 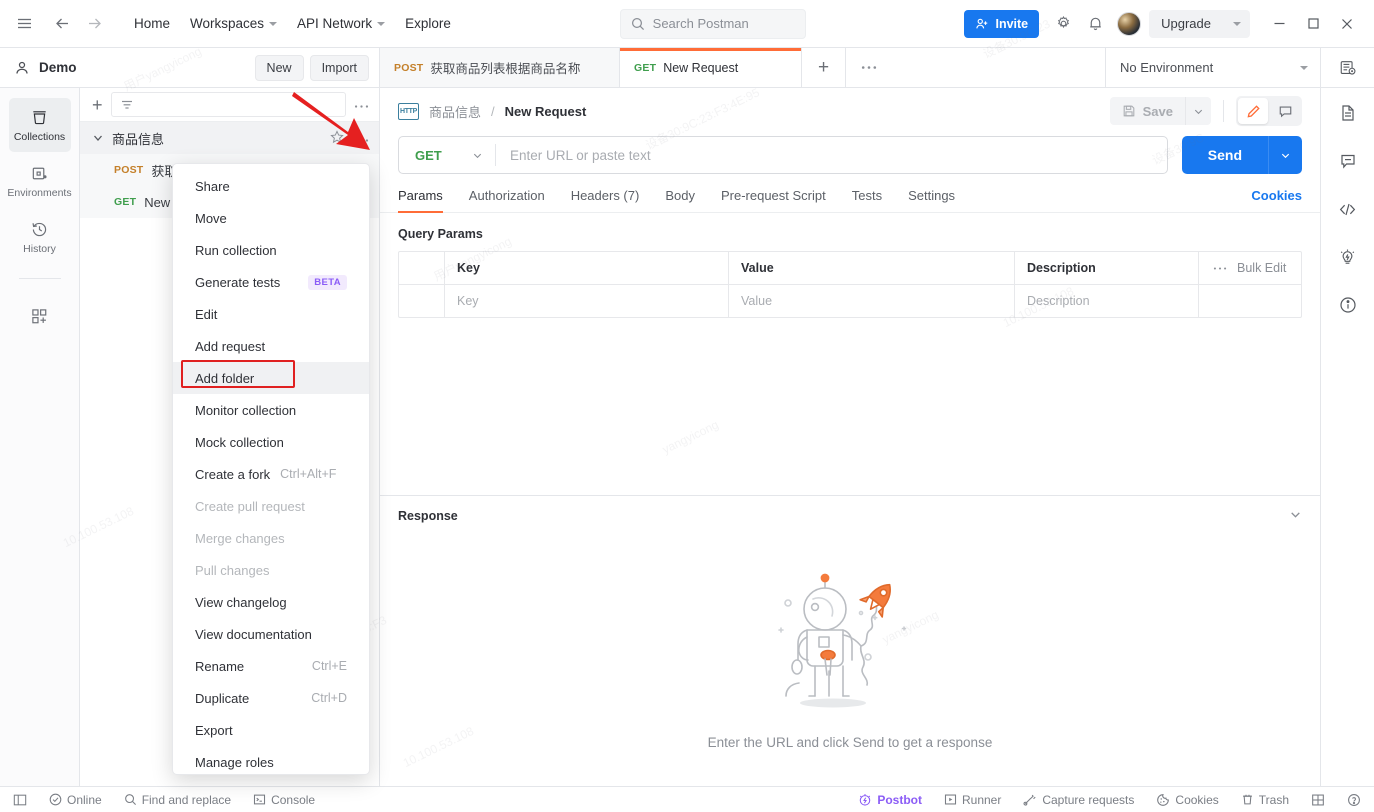 I want to click on menu-item-monitor-collection: Monitor collection, so click(x=271, y=410).